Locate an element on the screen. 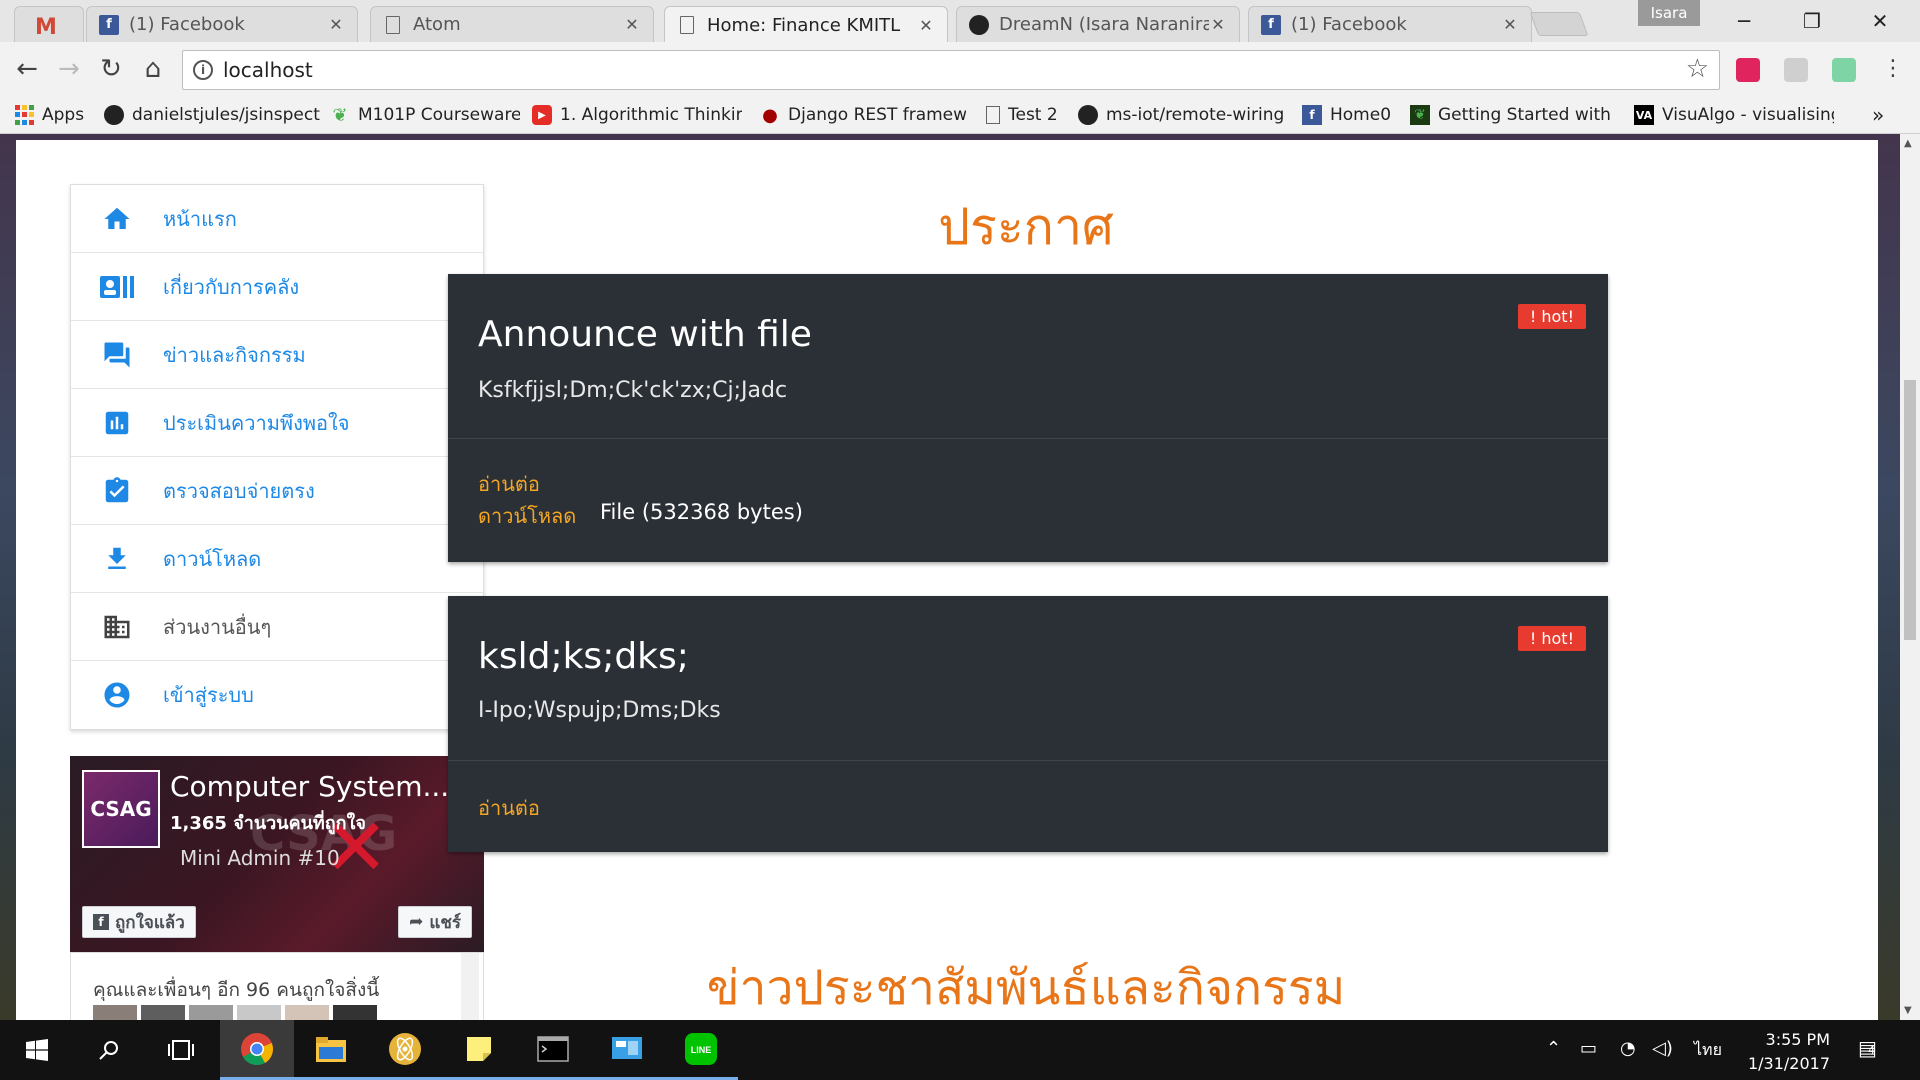 Image resolution: width=1920 pixels, height=1080 pixels. bookmark-getting-started: ❦ Getting Started with N is located at coordinates (1513, 115).